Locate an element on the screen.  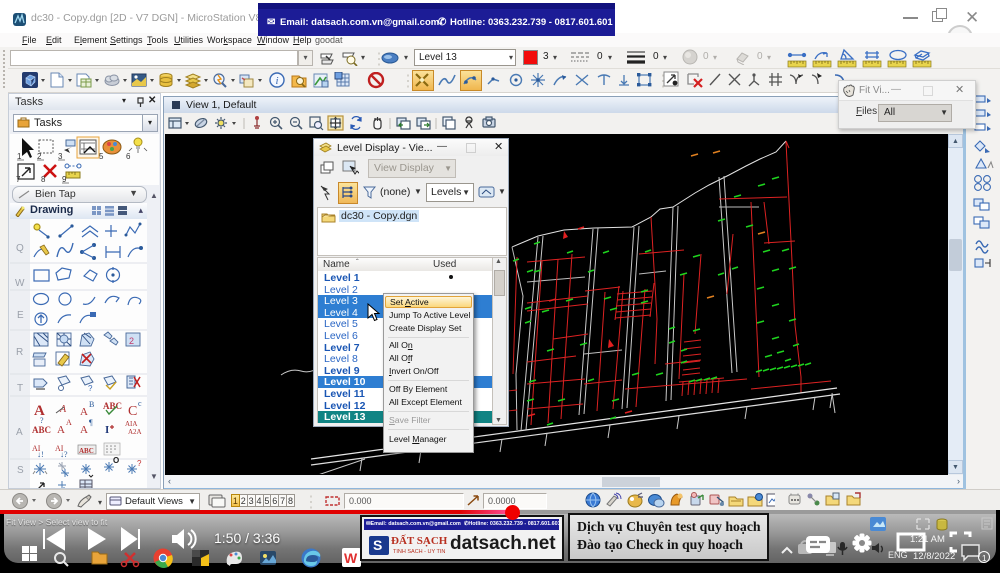
svg-text: c is located at coordinates (140, 403).